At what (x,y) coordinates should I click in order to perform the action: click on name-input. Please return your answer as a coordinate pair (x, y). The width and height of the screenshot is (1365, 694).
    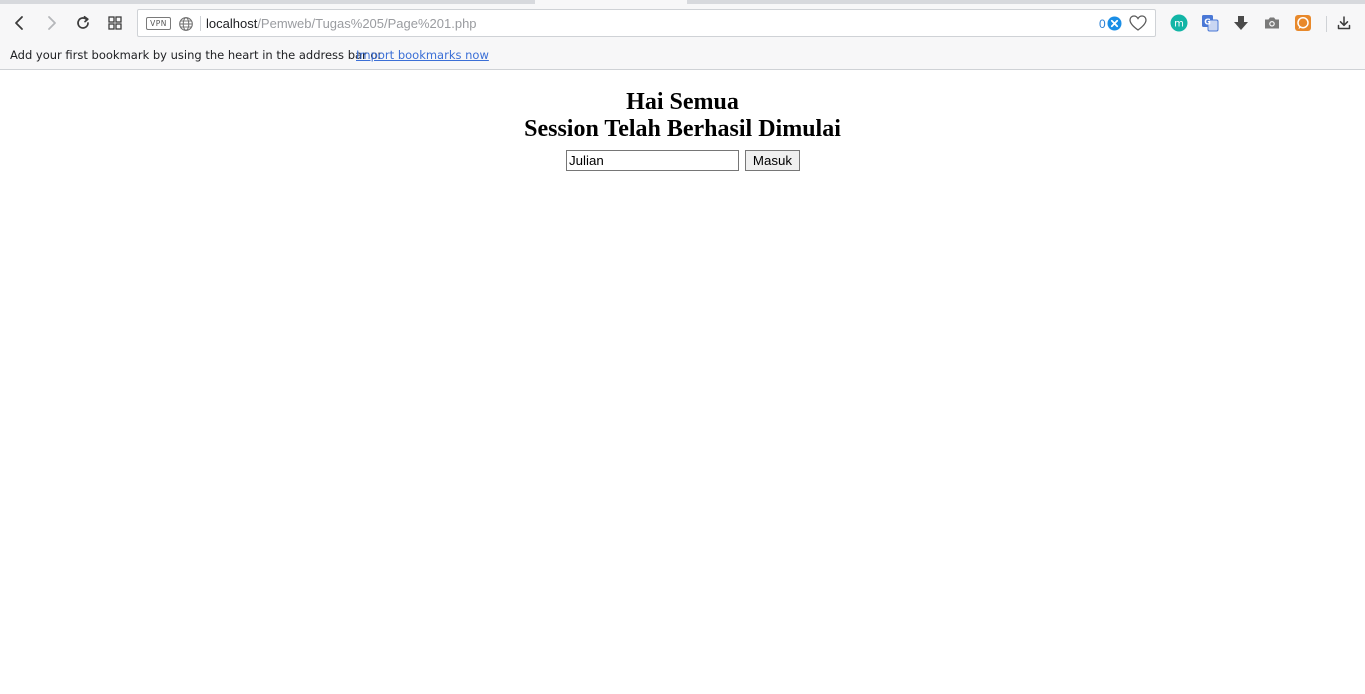
    Looking at the image, I should click on (652, 160).